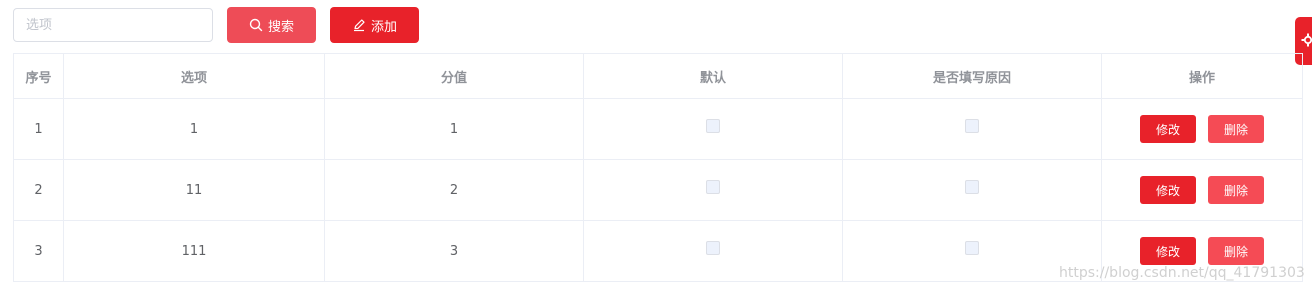 Image resolution: width=1312 pixels, height=293 pixels. Describe the element at coordinates (256, 25) in the screenshot. I see `search-icon` at that location.